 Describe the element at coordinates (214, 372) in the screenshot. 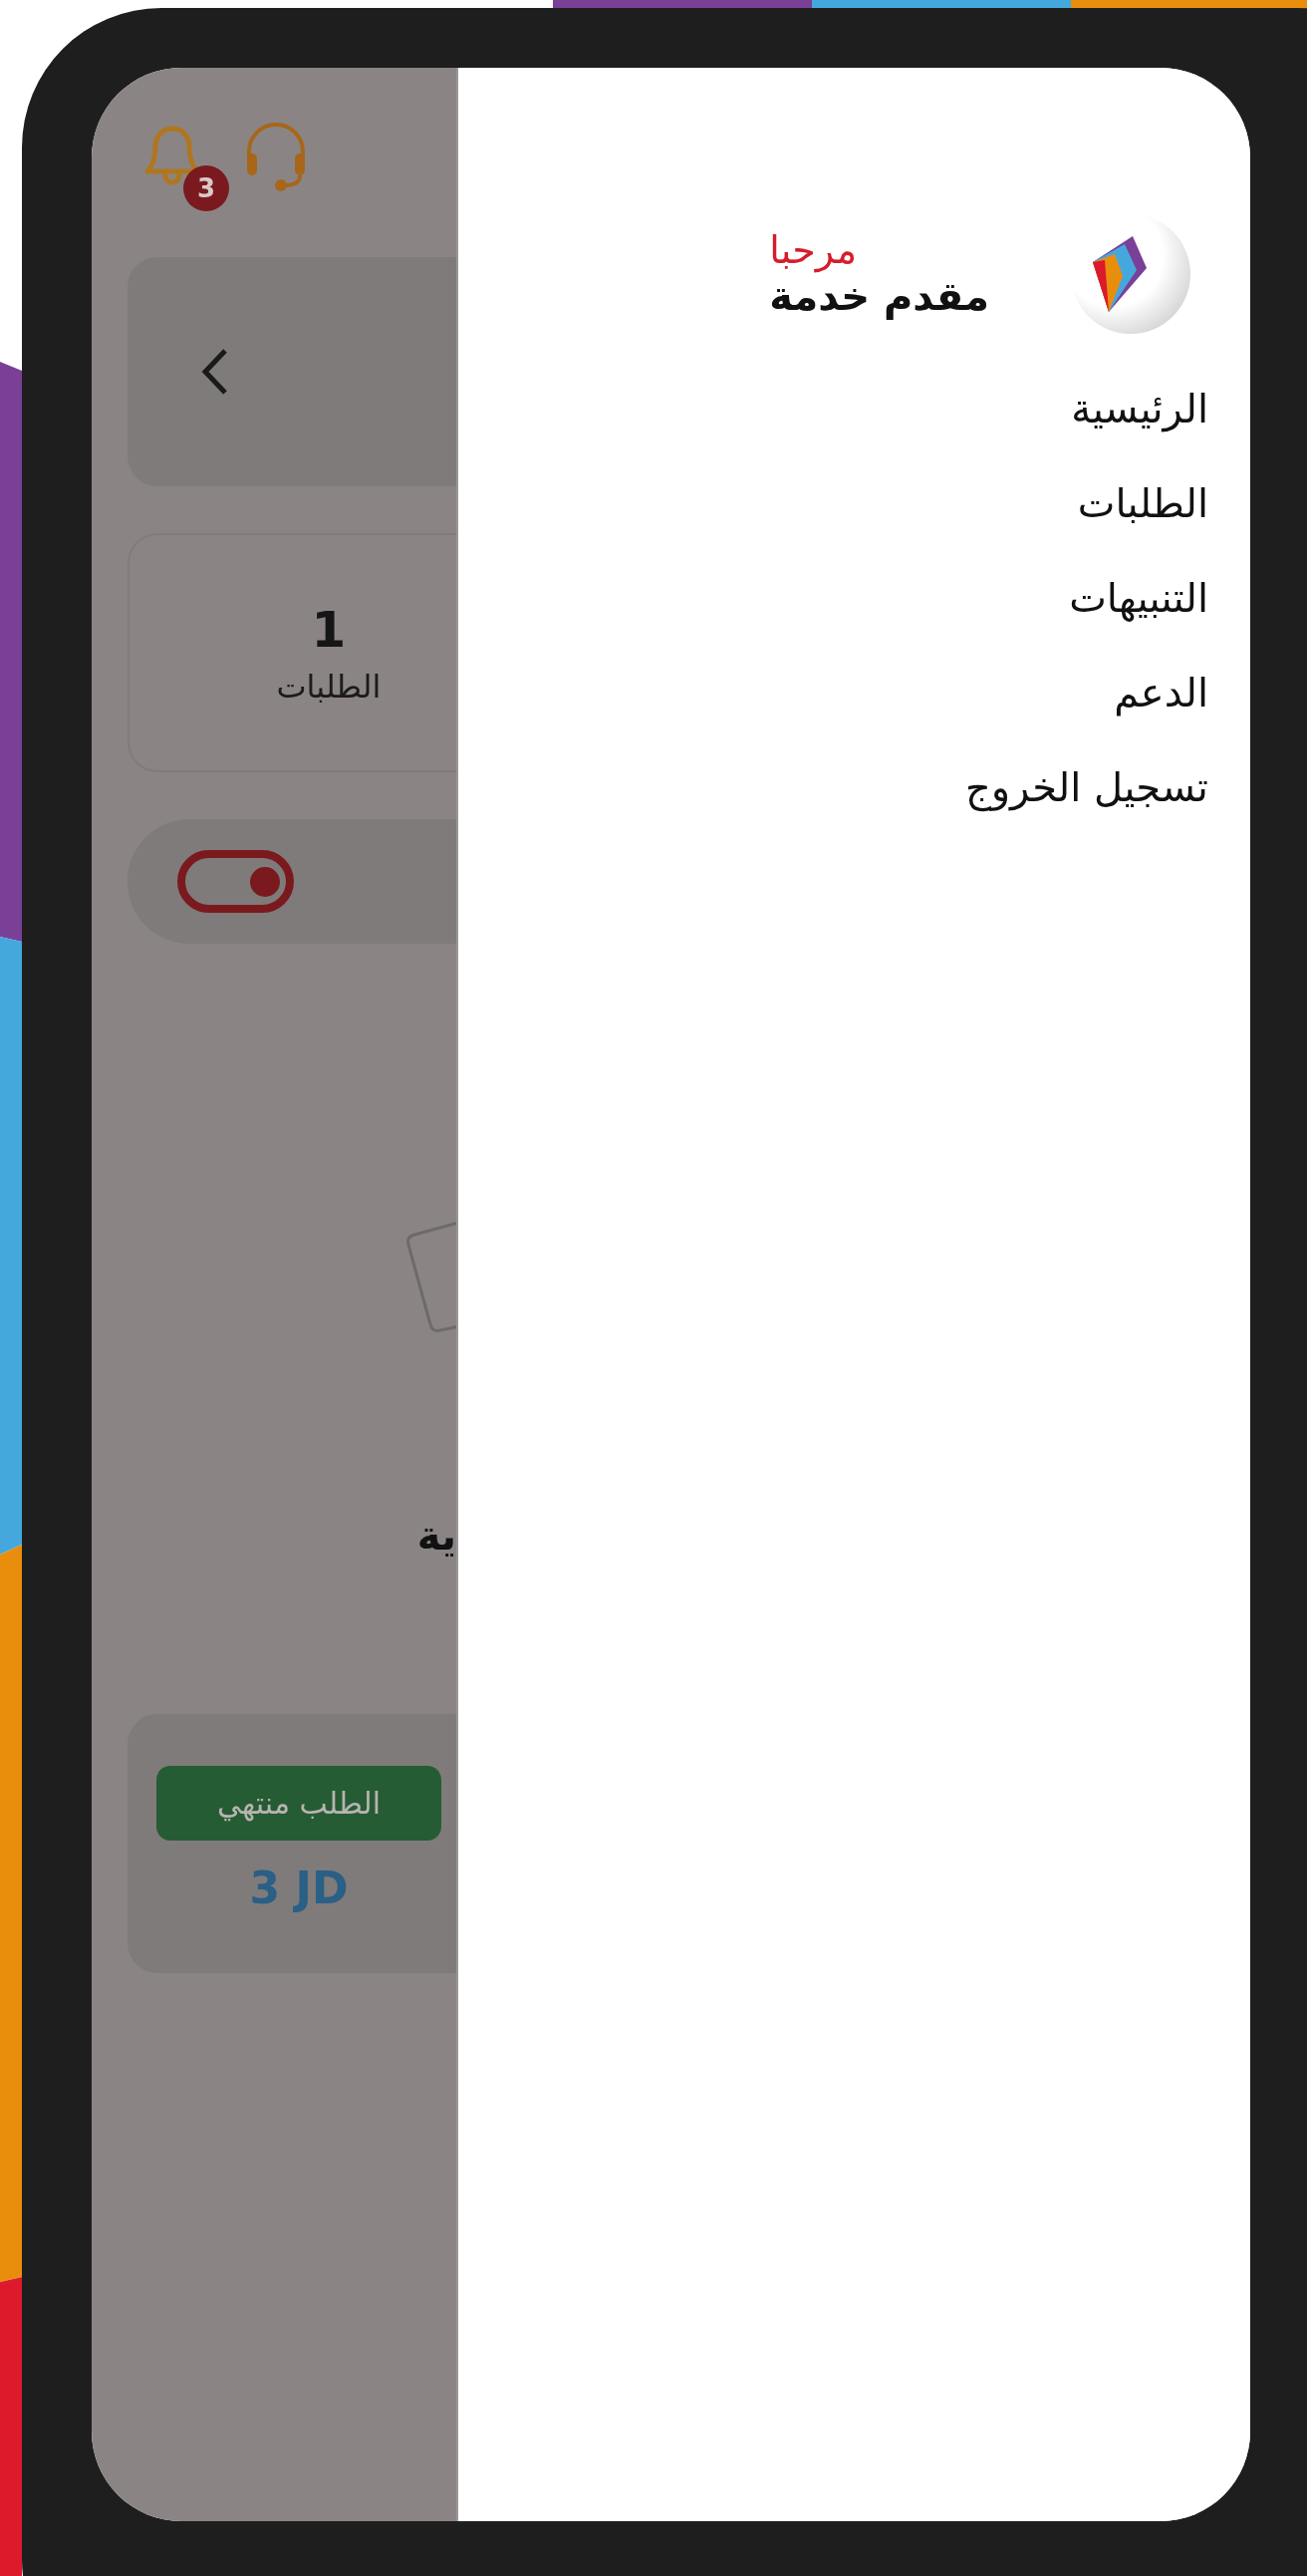

I see `chevron-left-icon` at that location.